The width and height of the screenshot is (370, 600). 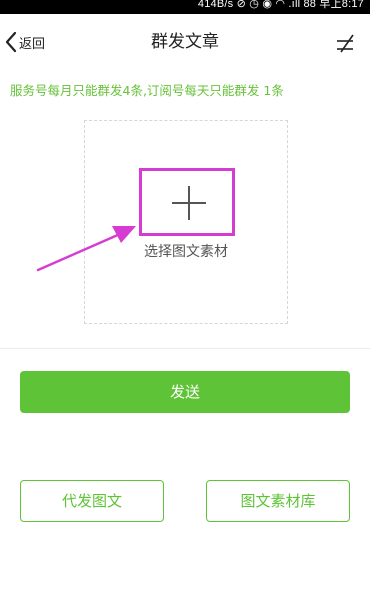 I want to click on nav-bar: 返回 群发文章, so click(x=185, y=42).